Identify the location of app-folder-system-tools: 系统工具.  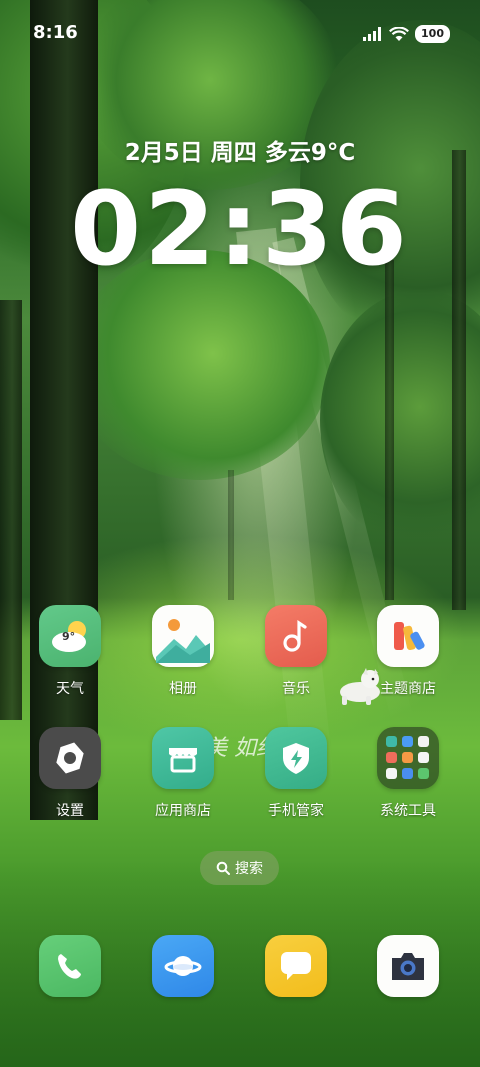
(408, 773).